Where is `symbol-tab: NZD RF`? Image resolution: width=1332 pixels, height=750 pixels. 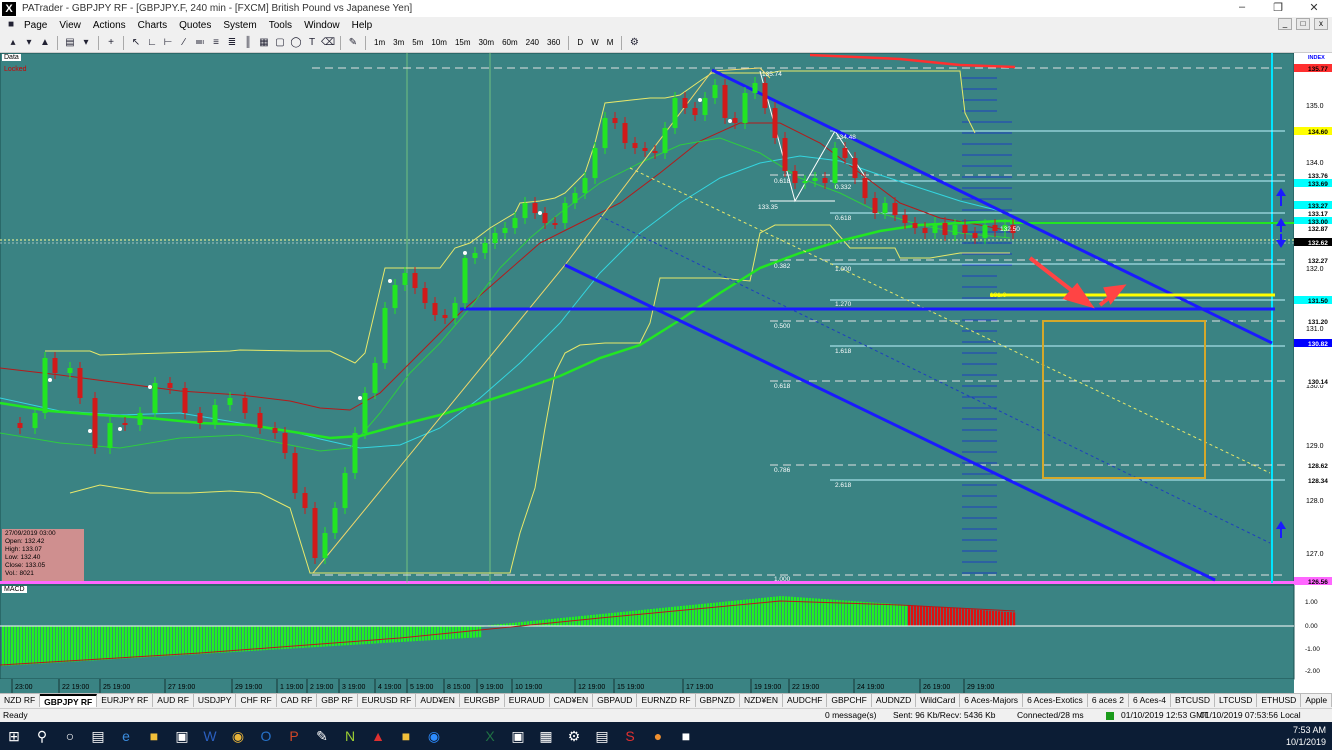
symbol-tab: NZD RF is located at coordinates (20, 700).